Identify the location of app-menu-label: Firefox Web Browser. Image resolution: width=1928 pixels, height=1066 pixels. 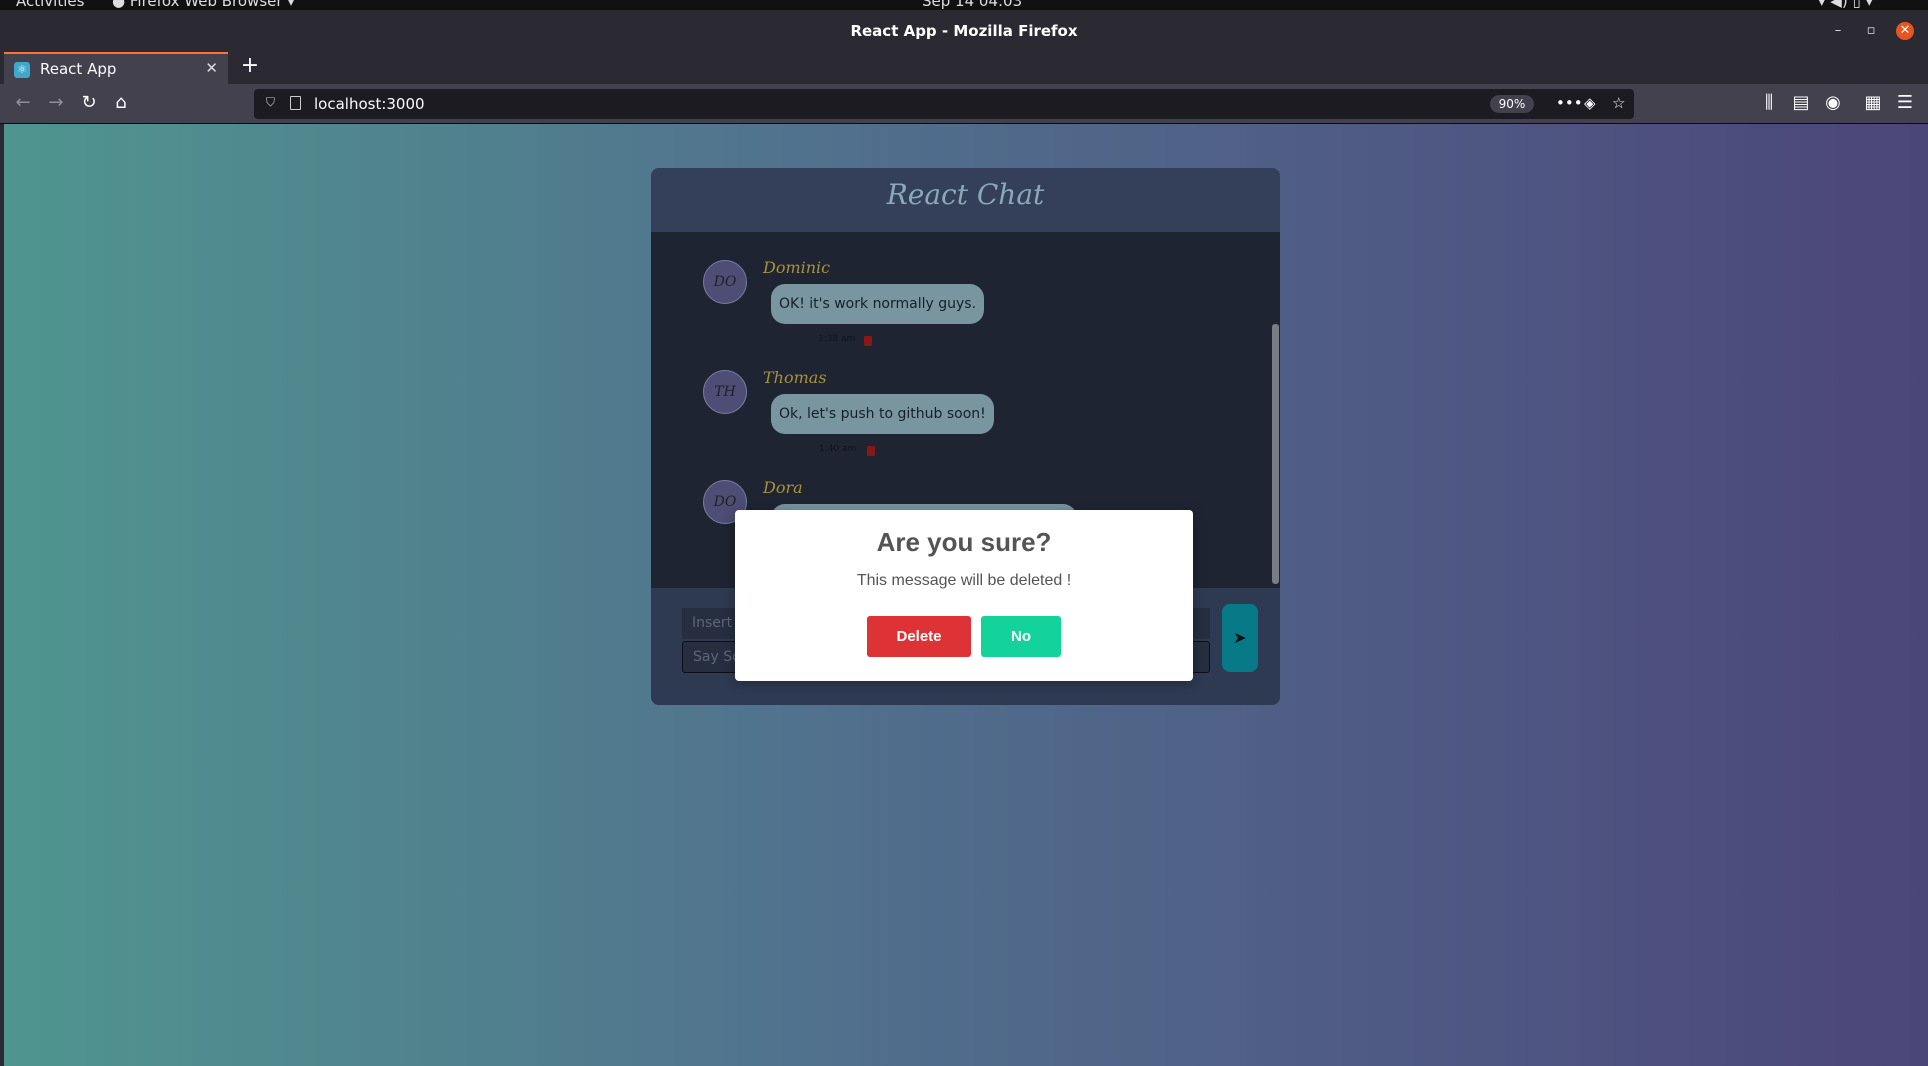
(206, 5).